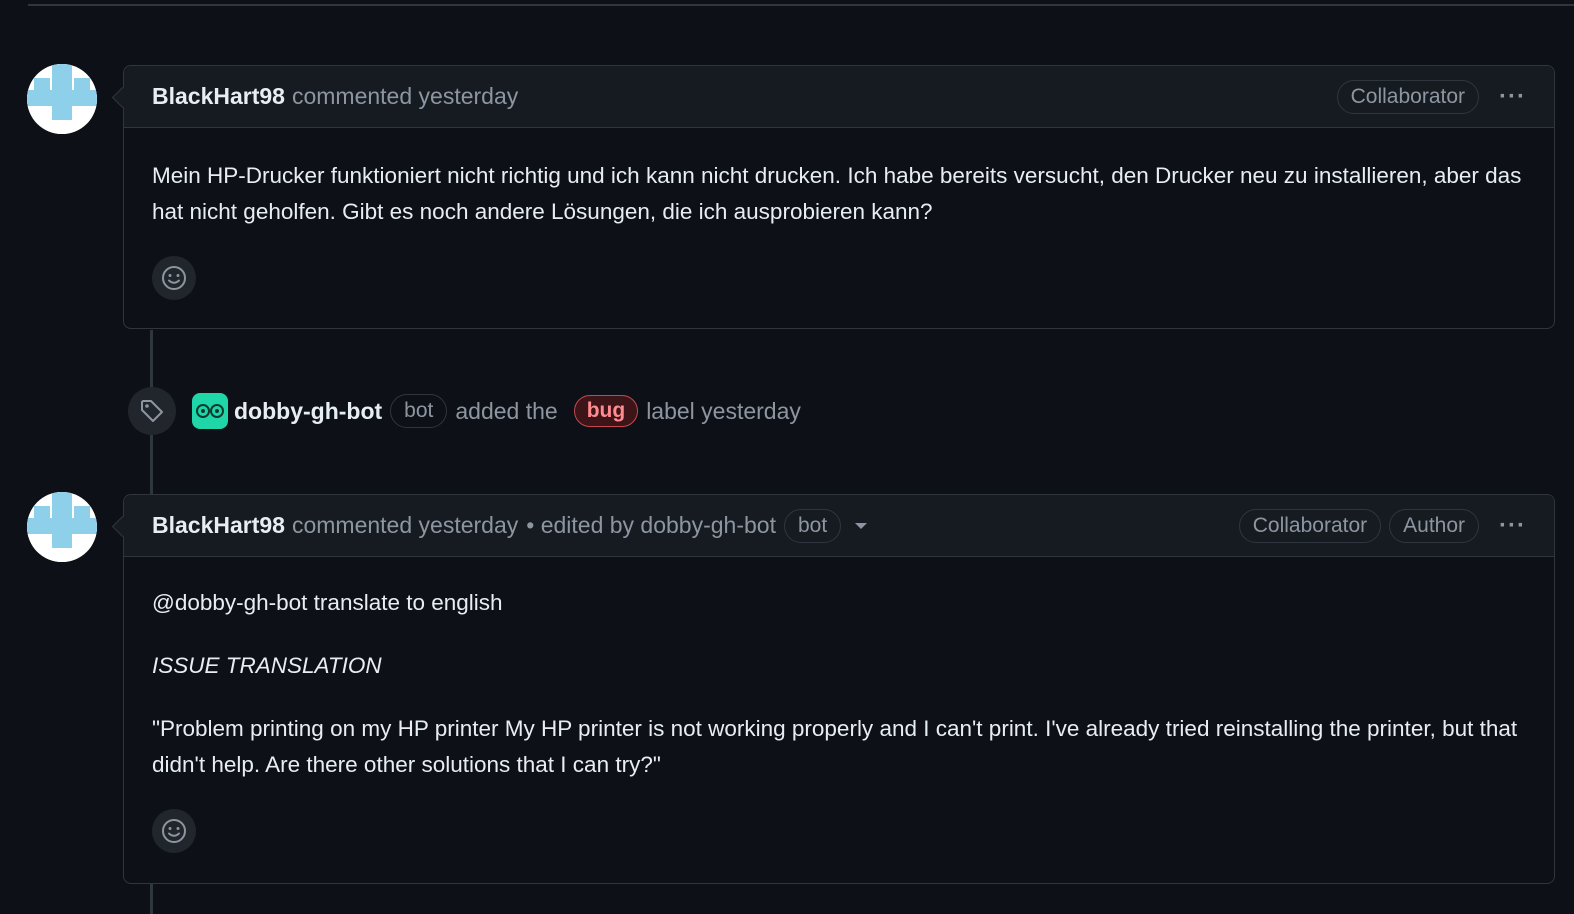  Describe the element at coordinates (327, 602) in the screenshot. I see `mention-line: @dobby-gh-bot translate to english` at that location.